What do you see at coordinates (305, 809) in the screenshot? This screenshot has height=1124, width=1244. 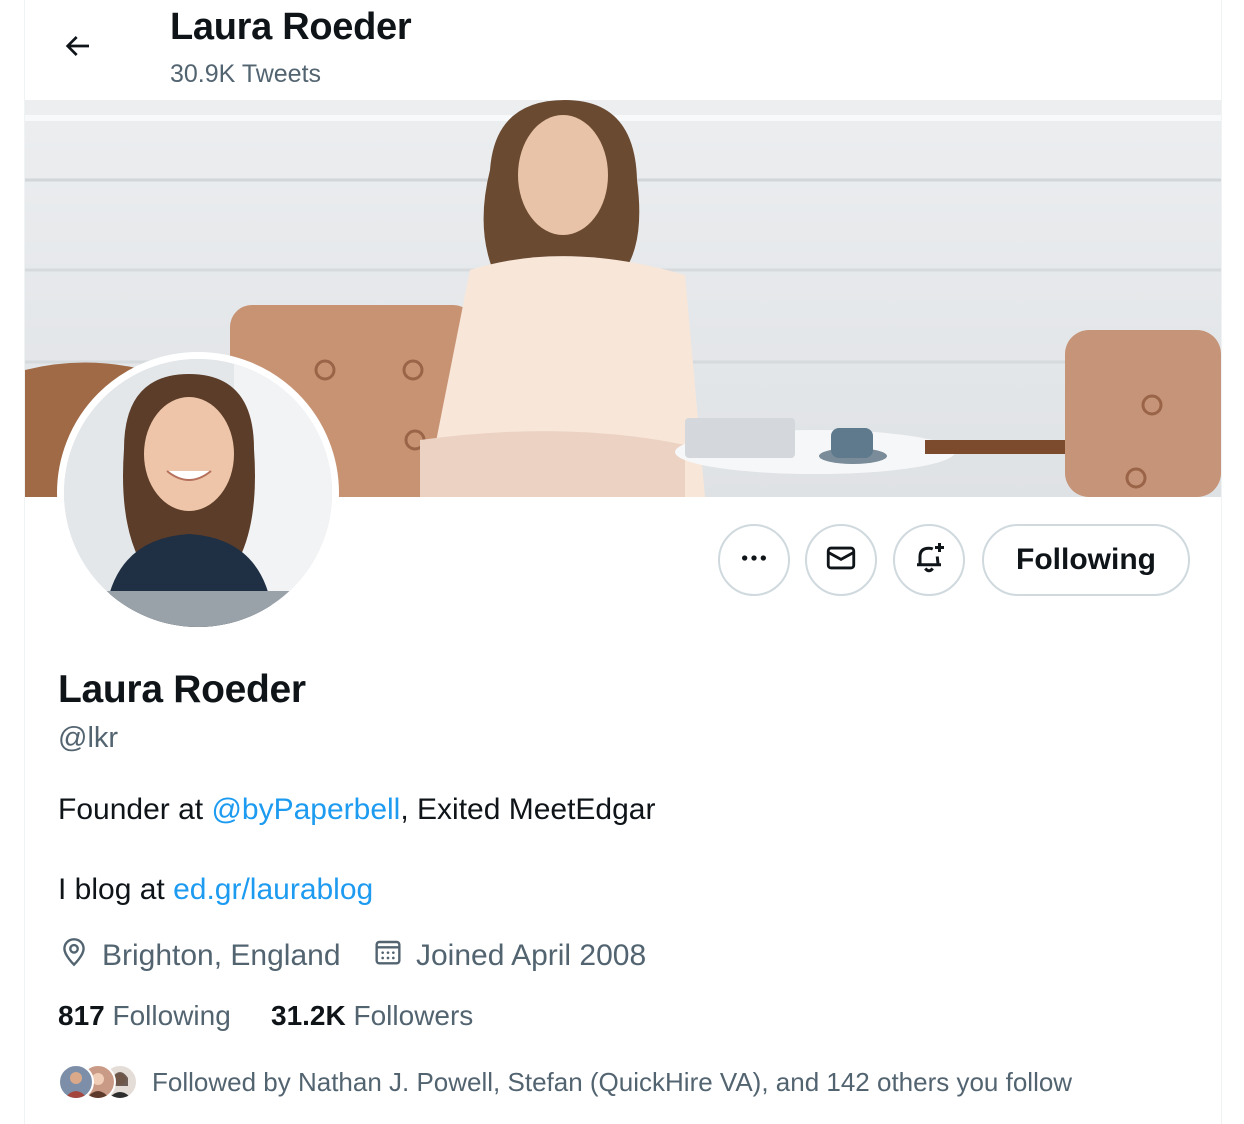 I see `mention-link: @byPaperbell` at bounding box center [305, 809].